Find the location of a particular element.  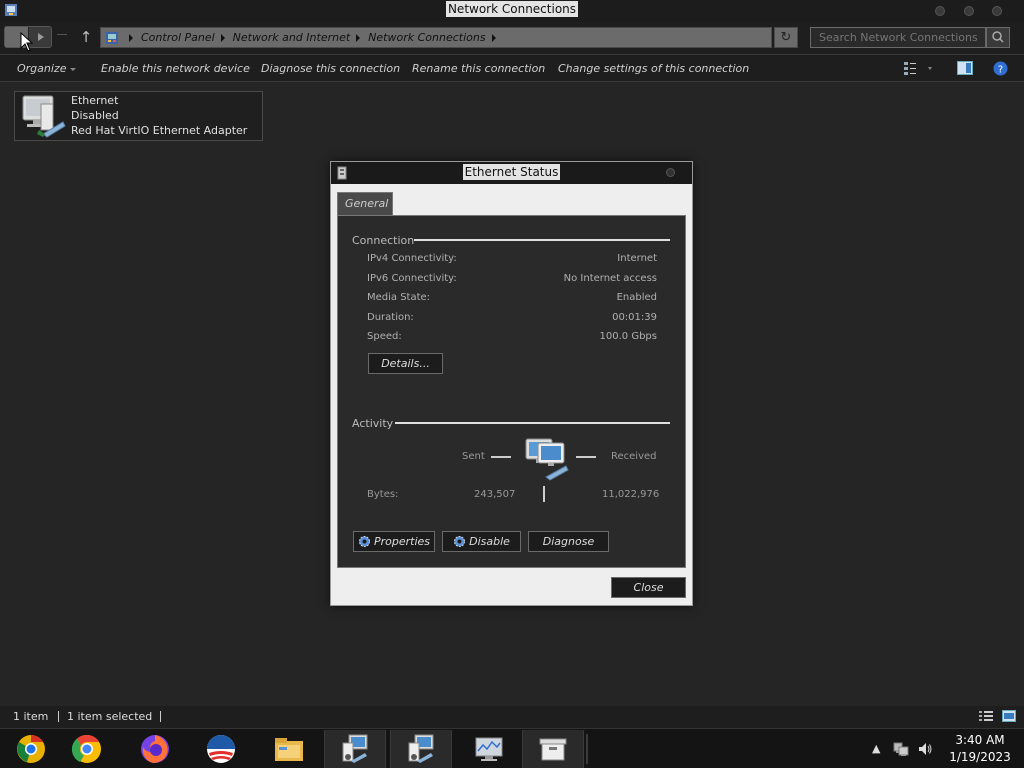

monitor-icon is located at coordinates (489, 749).